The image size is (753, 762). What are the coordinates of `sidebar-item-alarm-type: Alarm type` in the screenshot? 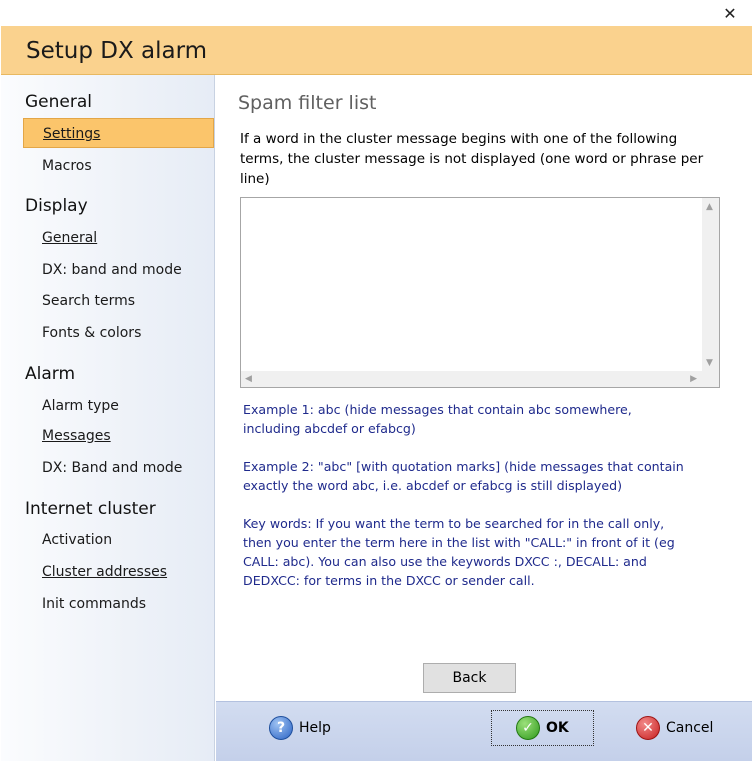 It's located at (118, 406).